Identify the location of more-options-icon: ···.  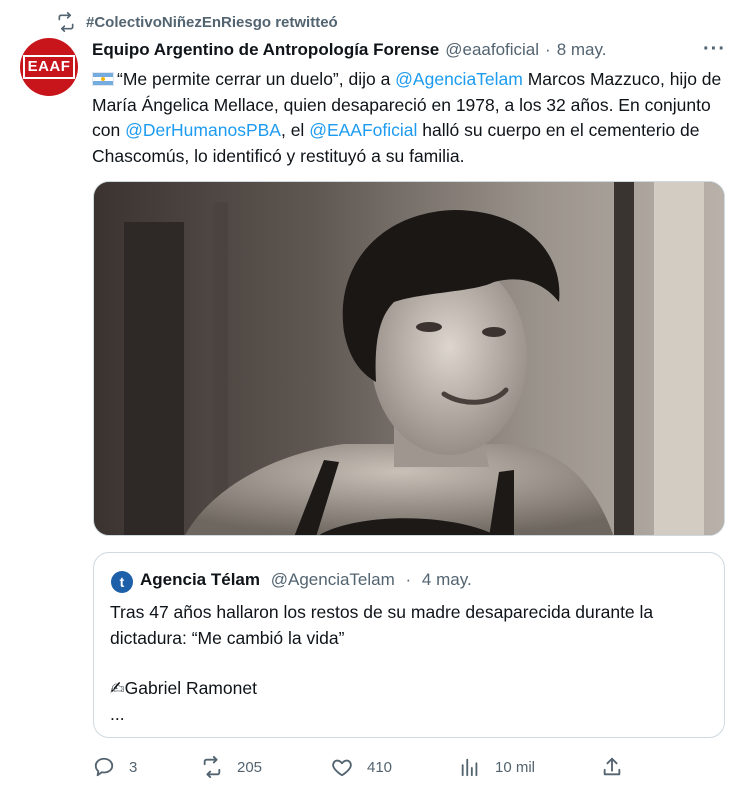
(714, 49).